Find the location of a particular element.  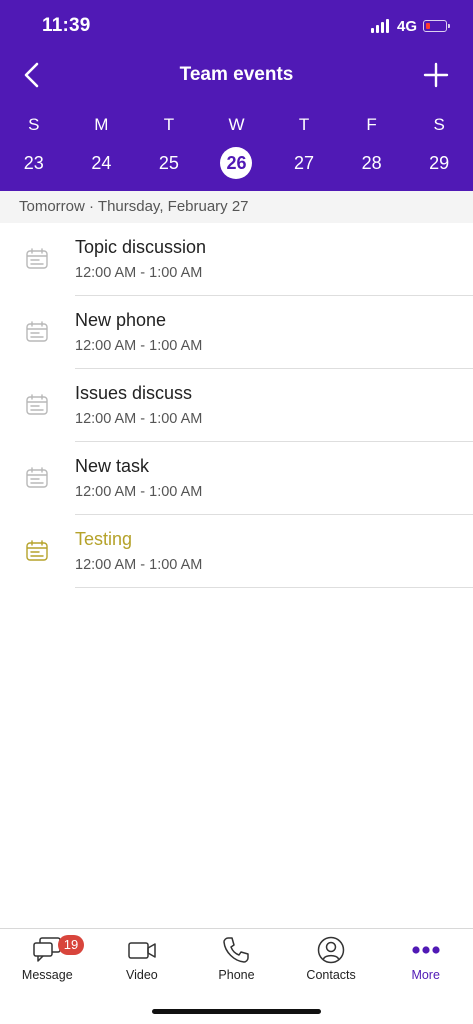

date-row: 23 24 25 26 27 28 29 is located at coordinates (236, 163).